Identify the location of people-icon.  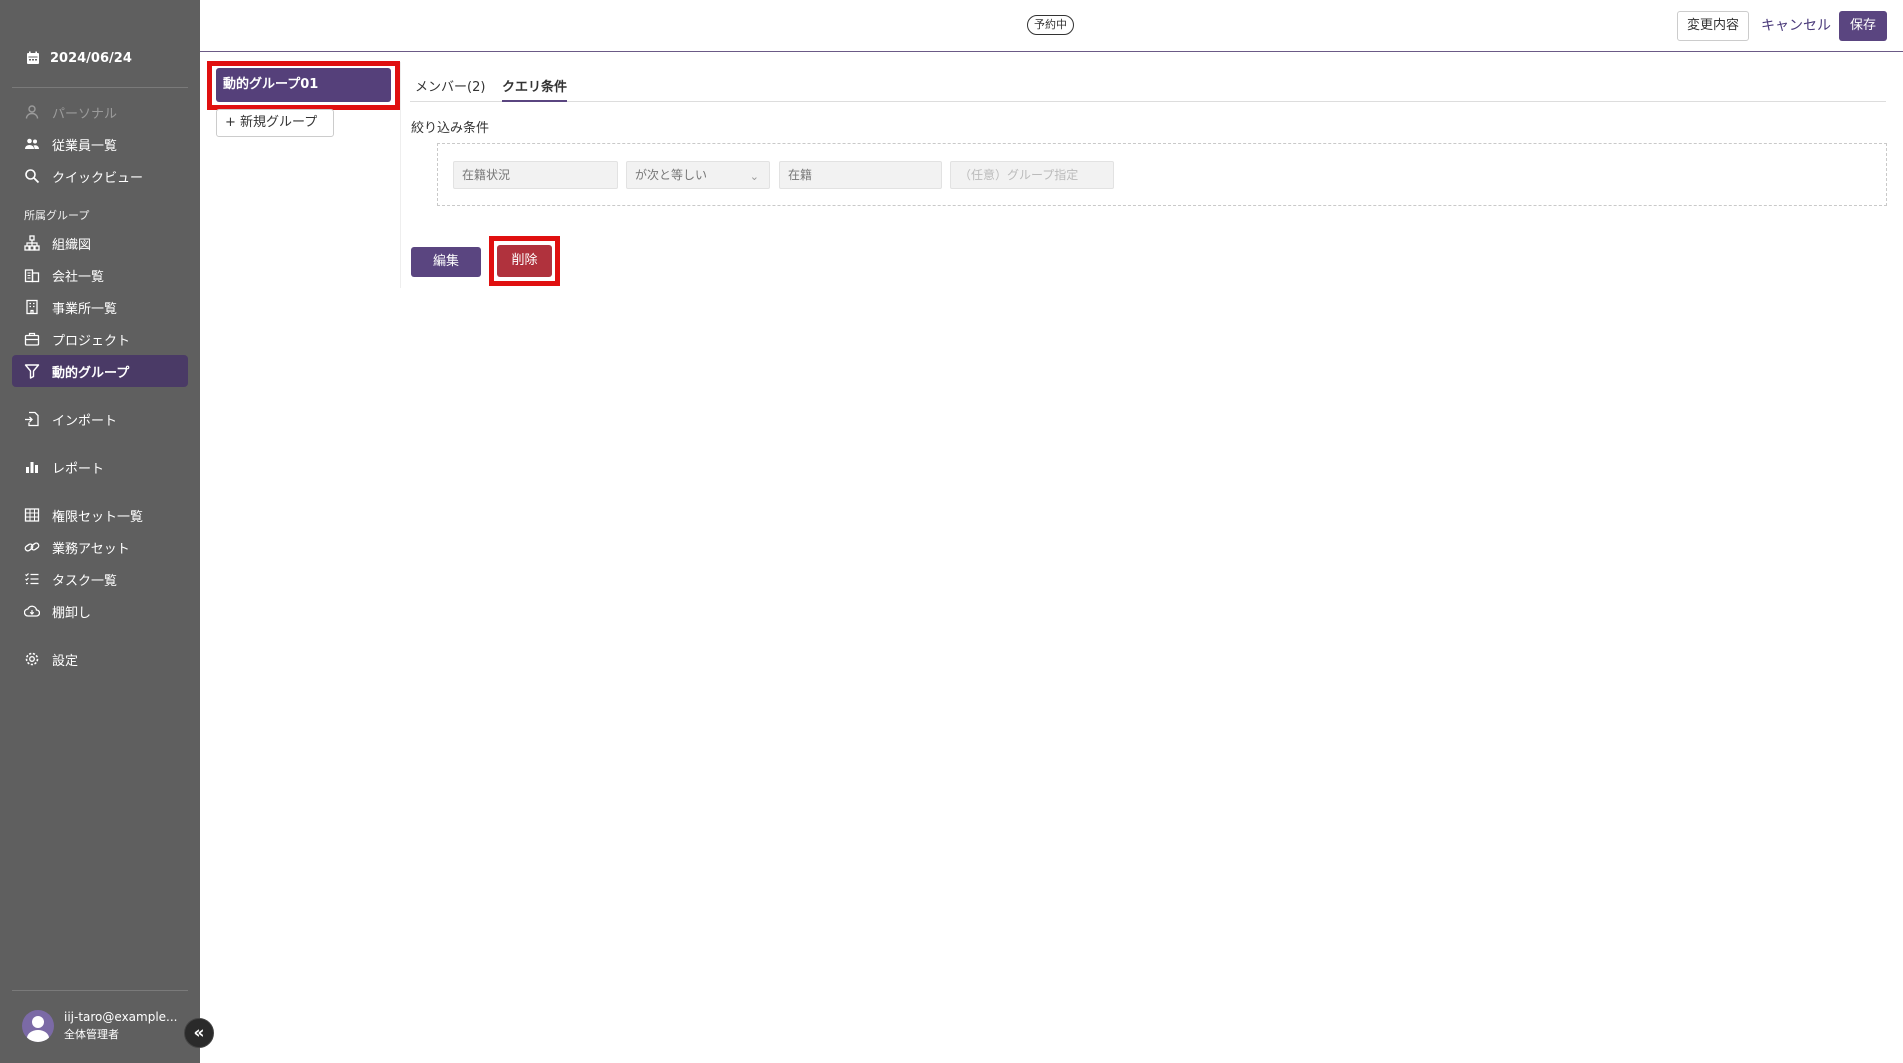
(32, 144).